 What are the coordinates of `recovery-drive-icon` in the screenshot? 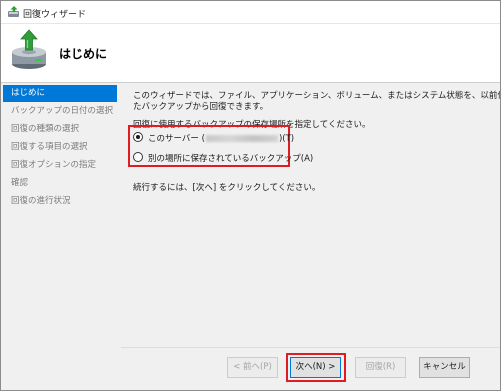 It's located at (29, 49).